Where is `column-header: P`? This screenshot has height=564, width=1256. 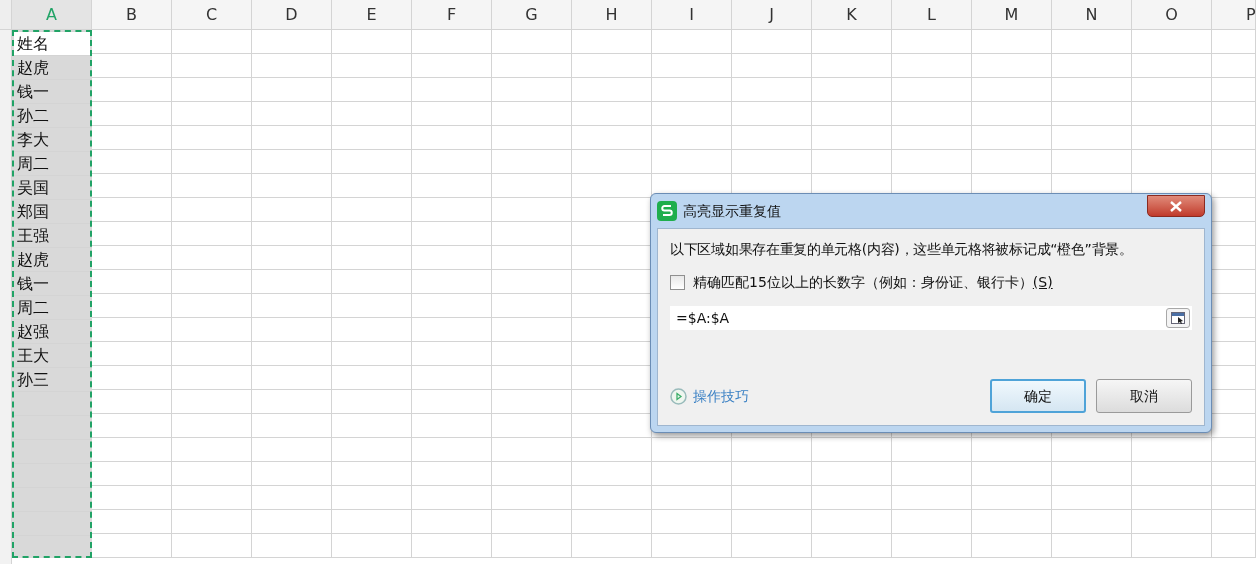 column-header: P is located at coordinates (1234, 15).